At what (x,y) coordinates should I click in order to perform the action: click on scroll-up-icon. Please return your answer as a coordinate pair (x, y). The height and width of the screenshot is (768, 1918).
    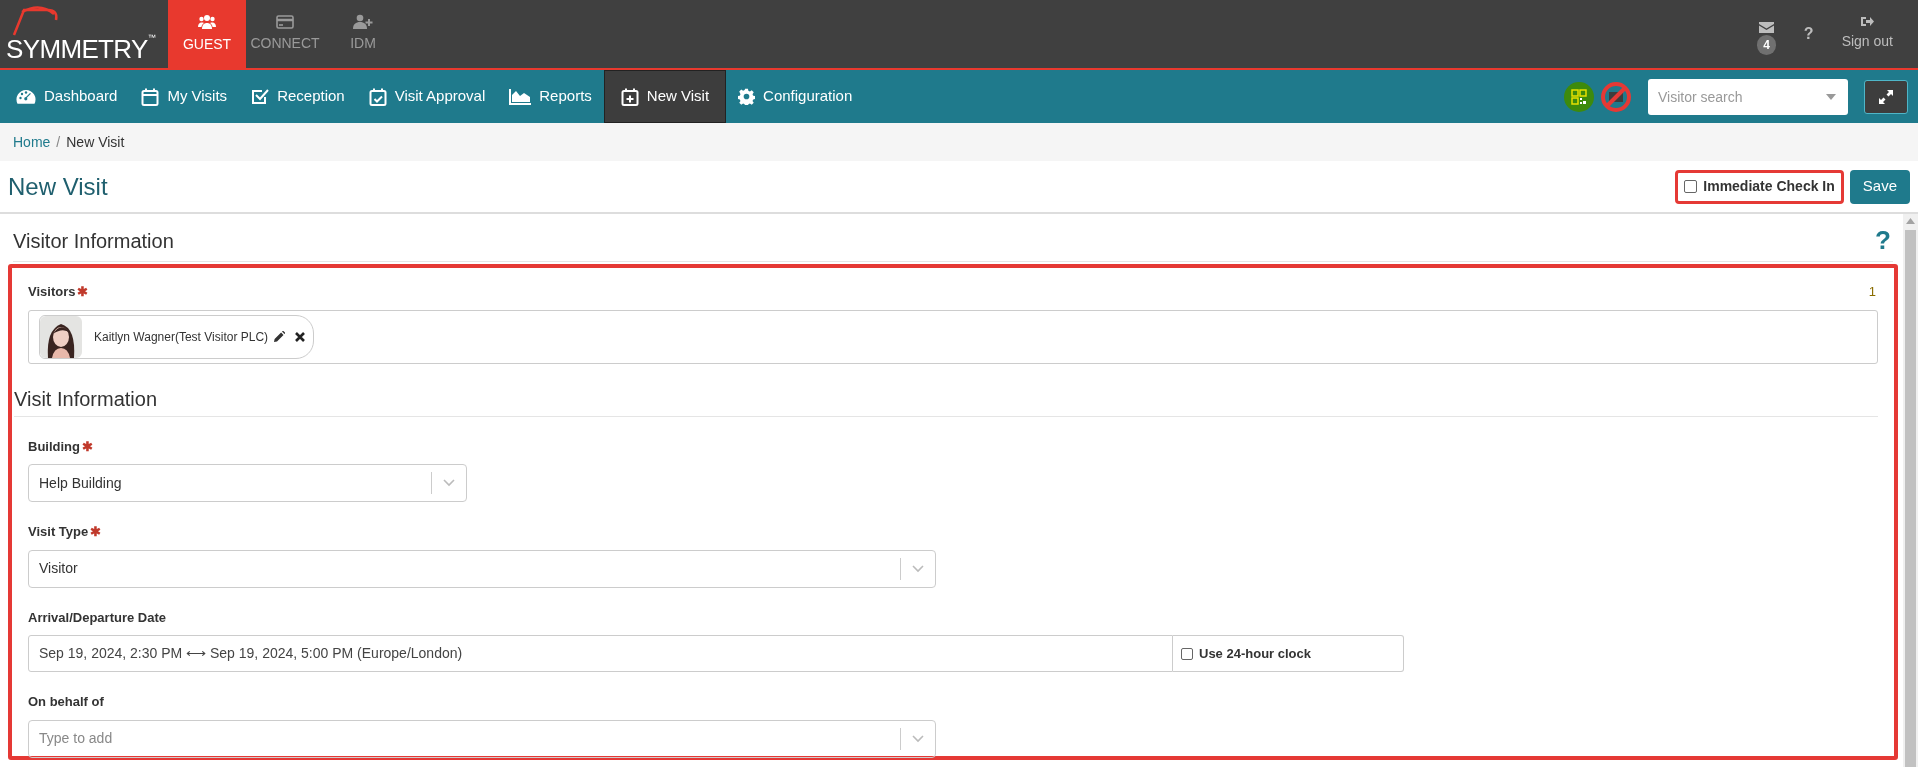
    Looking at the image, I should click on (1910, 221).